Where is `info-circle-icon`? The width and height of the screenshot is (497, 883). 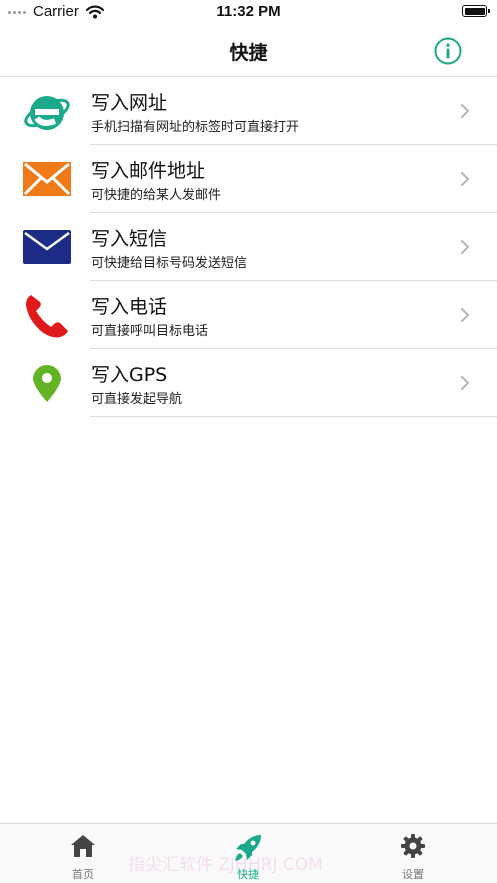 info-circle-icon is located at coordinates (448, 51).